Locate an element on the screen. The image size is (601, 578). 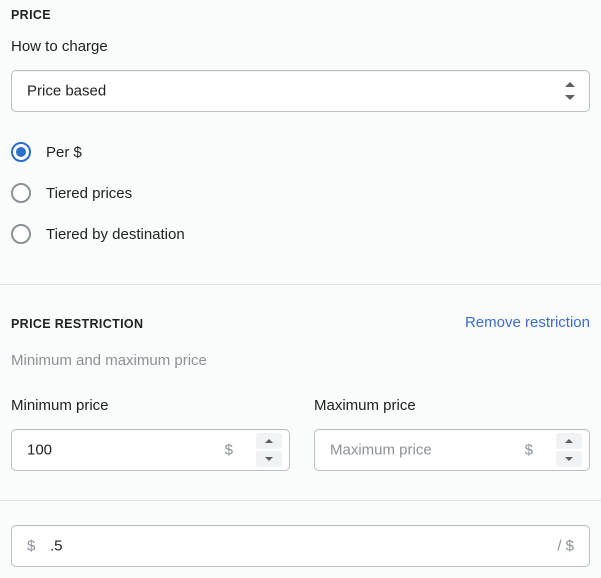
radio-option-tiered-by-destination: Tiered by destination is located at coordinates (98, 234).